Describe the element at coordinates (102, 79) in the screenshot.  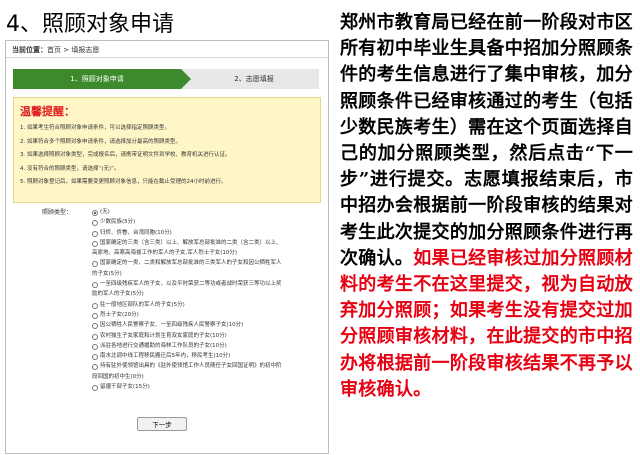
I see `step-care-application: 1、照顾对象申请` at that location.